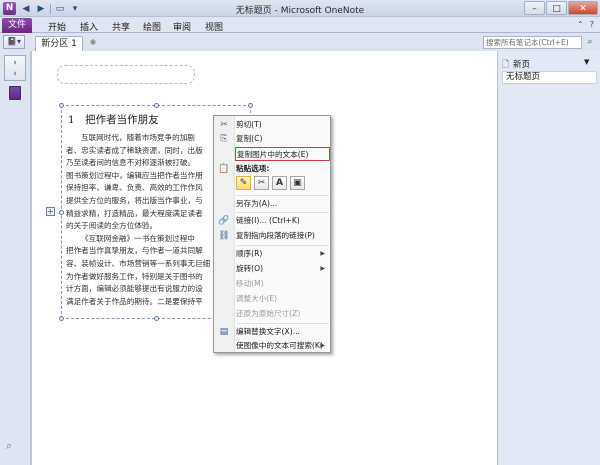  Describe the element at coordinates (250, 268) in the screenshot. I see `menu-item-label: 旋转(O)` at that location.